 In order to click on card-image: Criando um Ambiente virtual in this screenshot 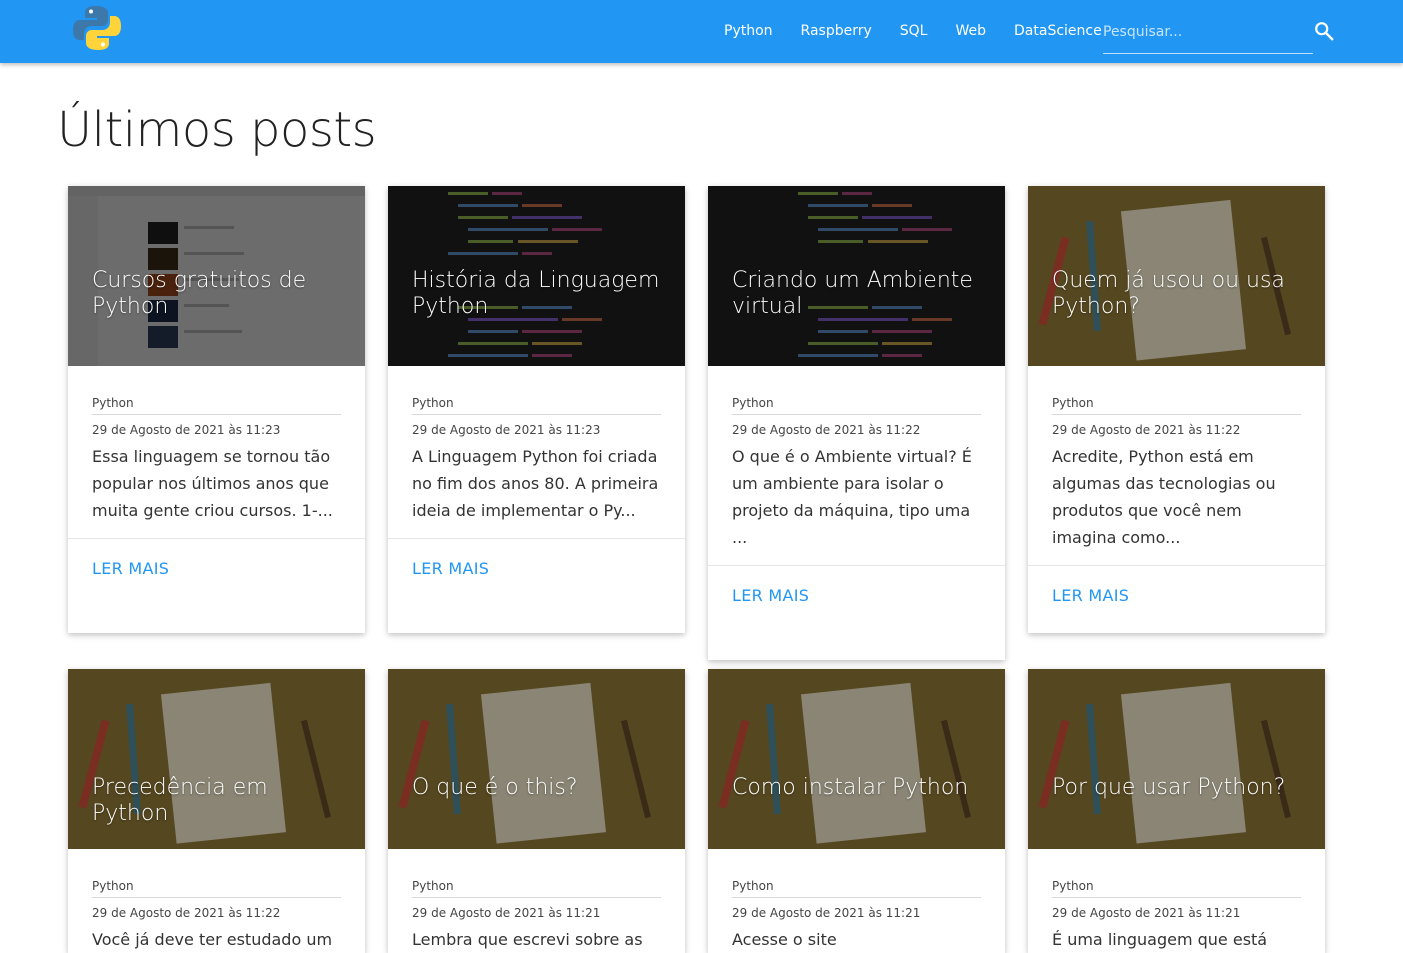, I will do `click(856, 276)`.